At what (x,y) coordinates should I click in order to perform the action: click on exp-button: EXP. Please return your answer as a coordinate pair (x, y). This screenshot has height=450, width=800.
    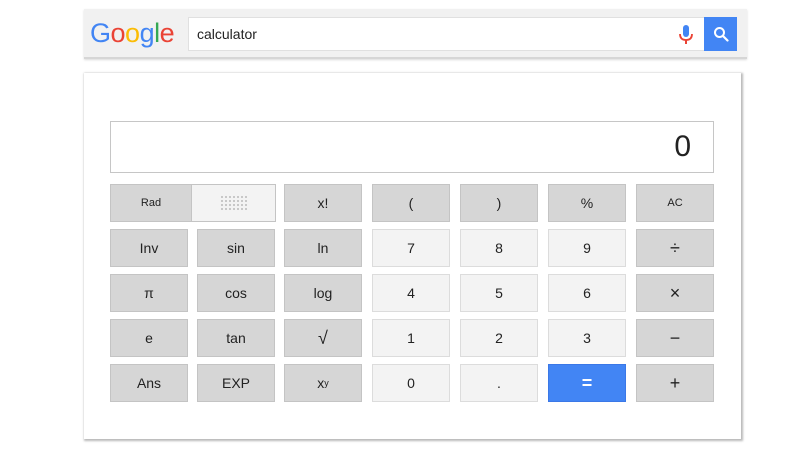
    Looking at the image, I should click on (236, 383).